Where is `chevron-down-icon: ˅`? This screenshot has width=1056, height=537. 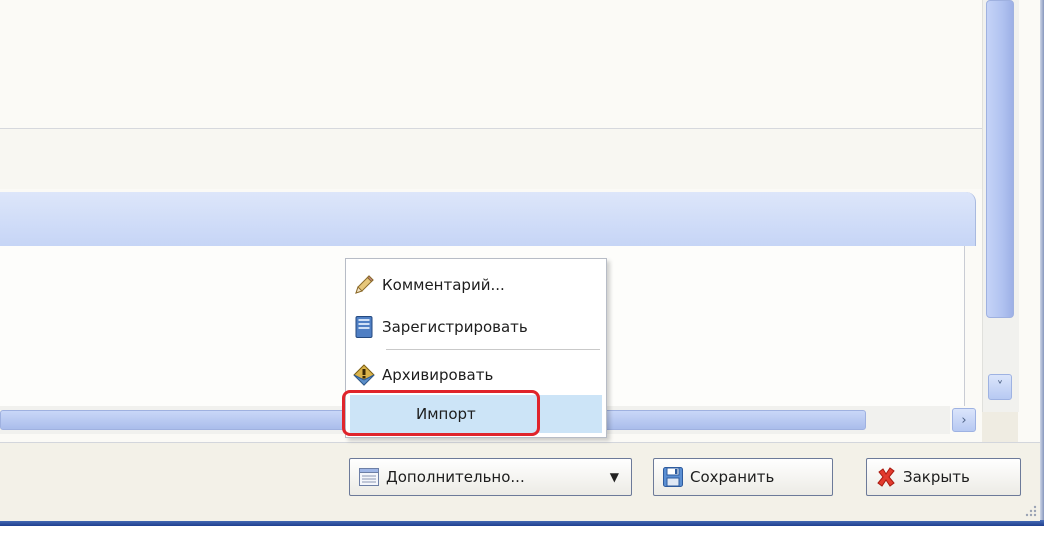 chevron-down-icon: ˅ is located at coordinates (1000, 387).